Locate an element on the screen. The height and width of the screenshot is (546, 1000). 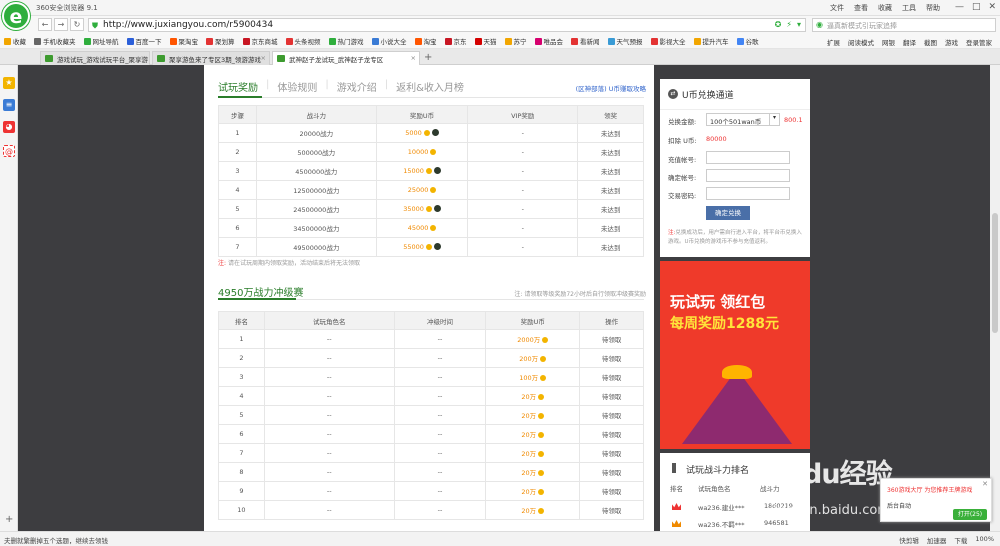
bookmark-1: 手机收藏夹 is located at coordinates (55, 41).